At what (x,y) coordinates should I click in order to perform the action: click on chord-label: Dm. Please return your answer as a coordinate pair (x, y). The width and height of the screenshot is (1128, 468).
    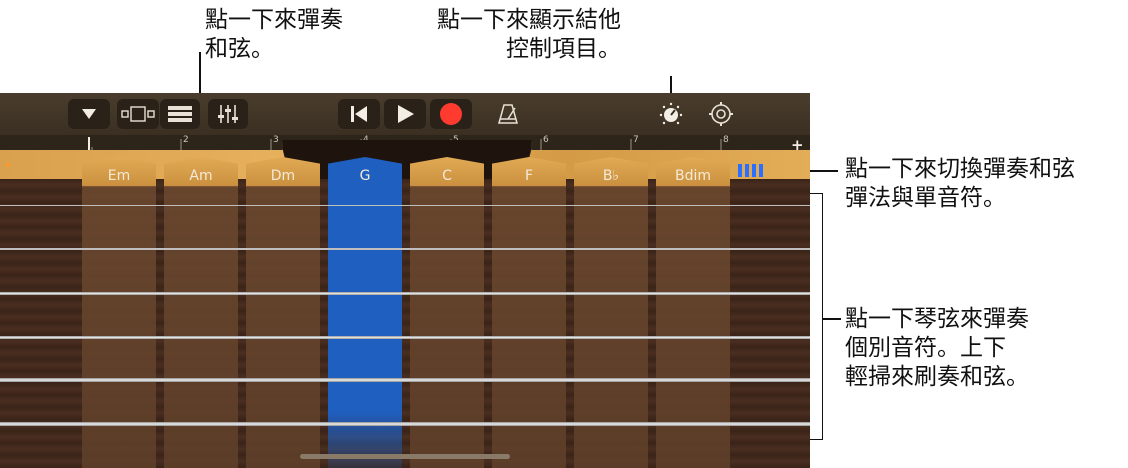
    Looking at the image, I should click on (283, 176).